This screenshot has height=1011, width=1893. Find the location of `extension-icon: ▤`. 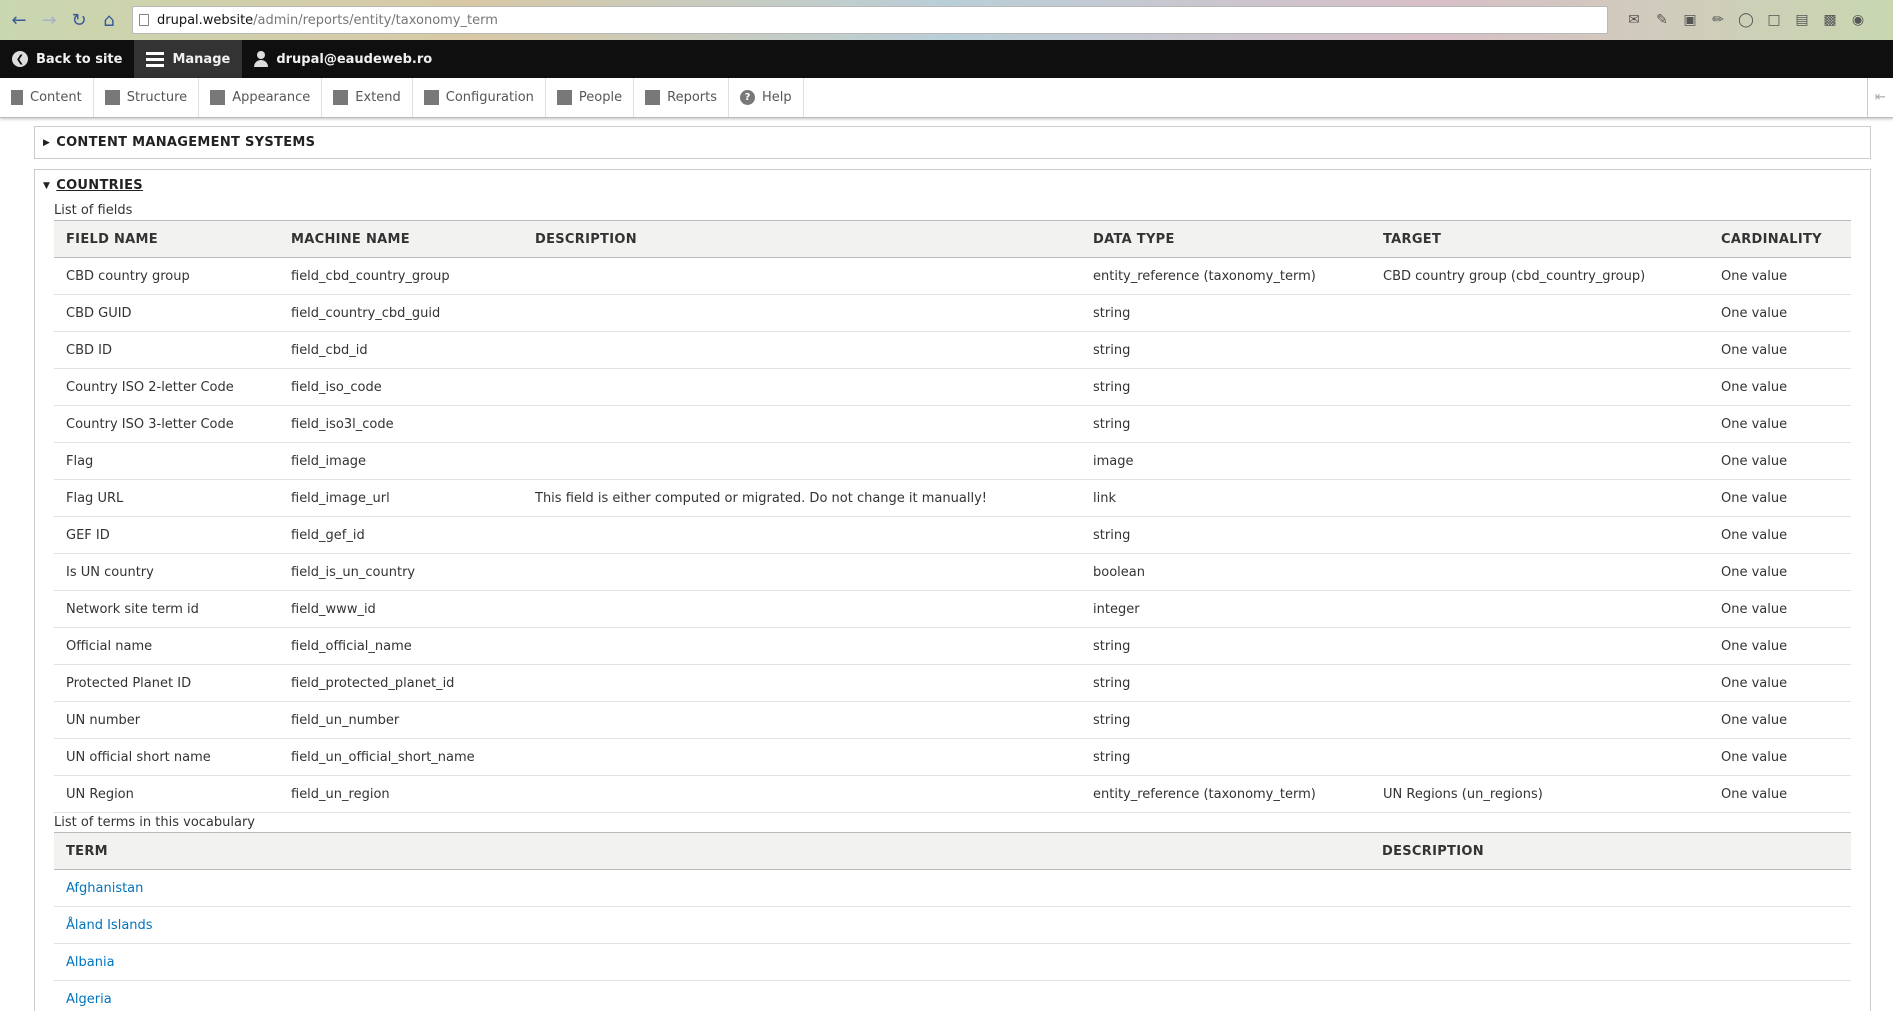

extension-icon: ▤ is located at coordinates (1802, 20).